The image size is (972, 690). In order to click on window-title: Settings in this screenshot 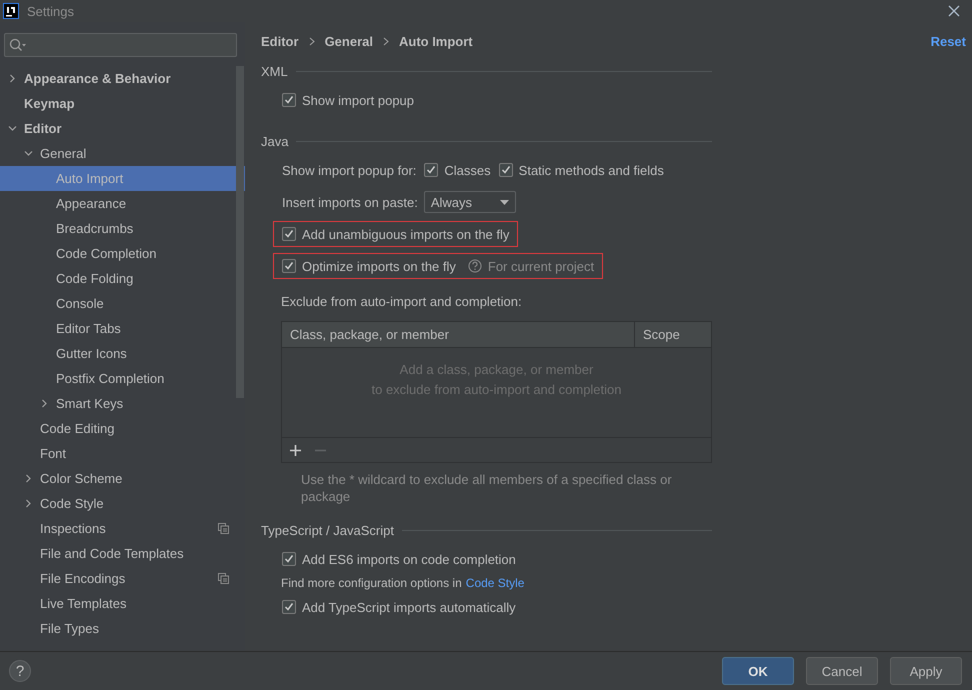, I will do `click(50, 11)`.